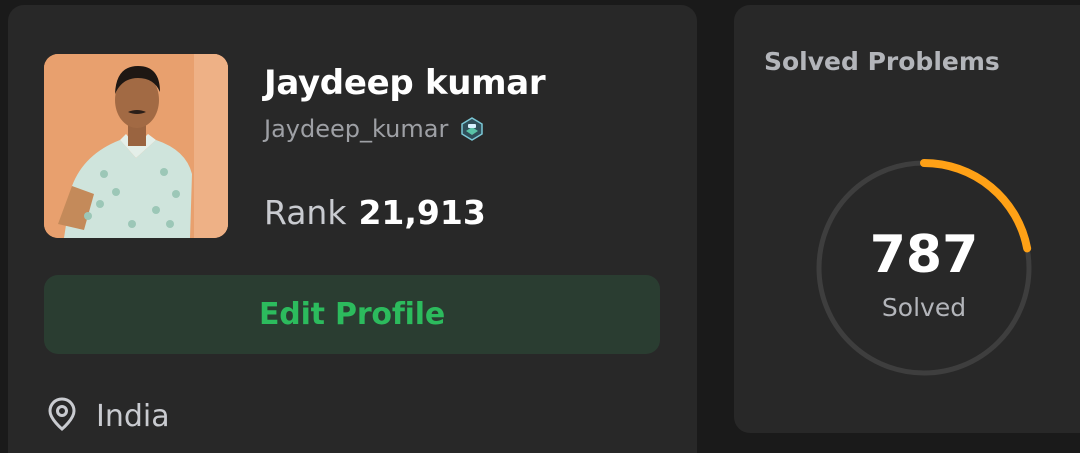 The width and height of the screenshot is (1080, 453). I want to click on solved-progress-ring: 787 Solved, so click(924, 268).